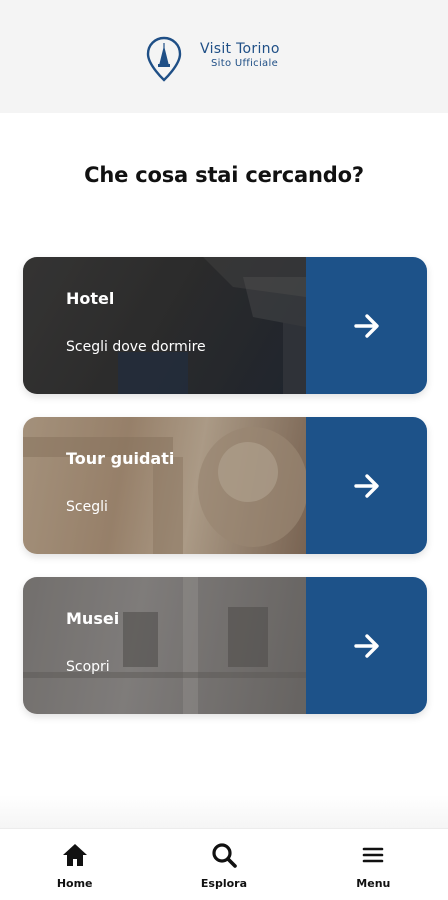 The width and height of the screenshot is (448, 900). Describe the element at coordinates (164, 485) in the screenshot. I see `card-image: Tour guidati Scegli` at that location.